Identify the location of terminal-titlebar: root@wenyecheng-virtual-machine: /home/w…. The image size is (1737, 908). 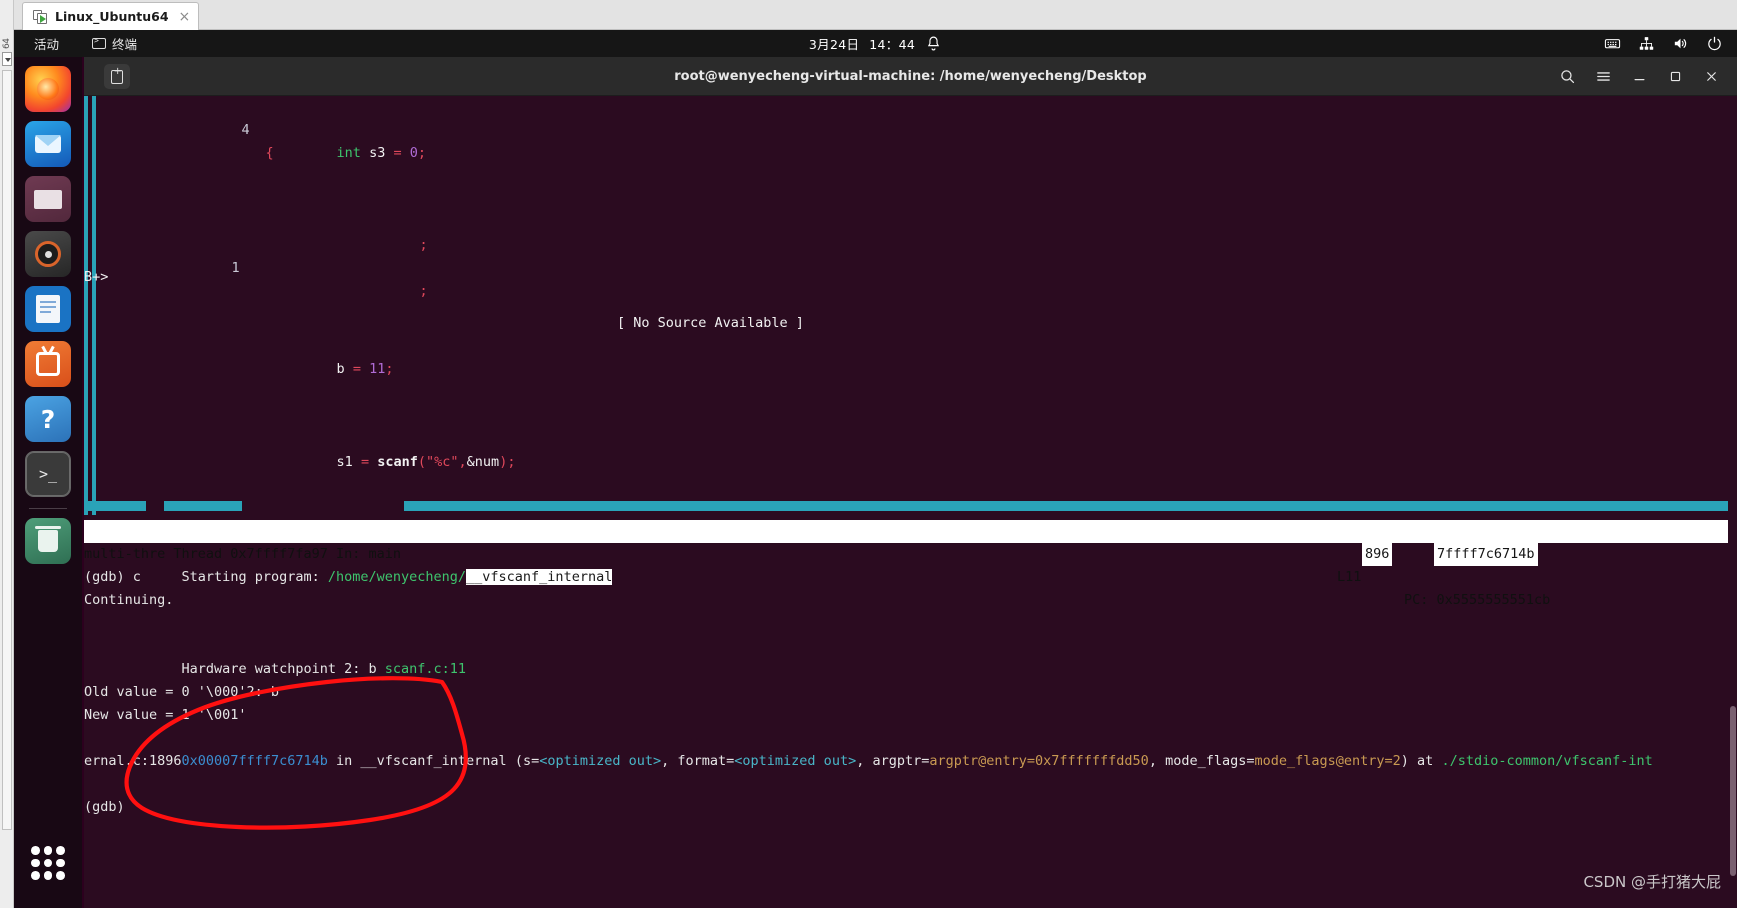
(910, 76).